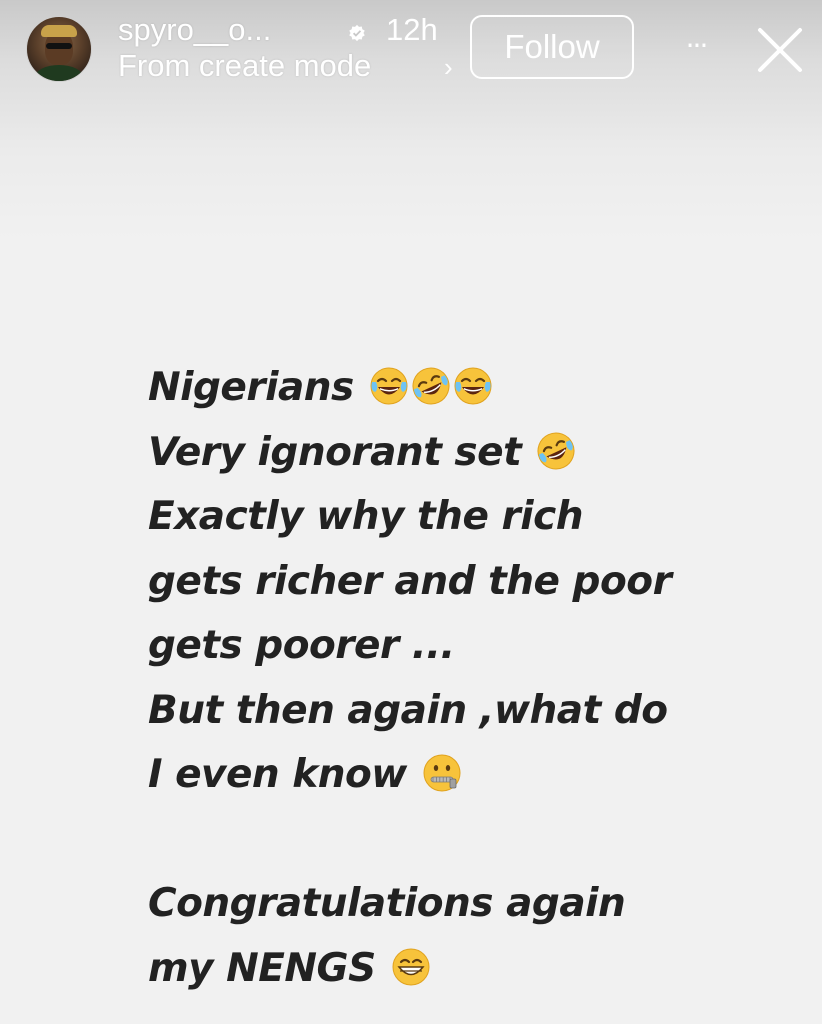  I want to click on follow-button: Follow, so click(552, 47).